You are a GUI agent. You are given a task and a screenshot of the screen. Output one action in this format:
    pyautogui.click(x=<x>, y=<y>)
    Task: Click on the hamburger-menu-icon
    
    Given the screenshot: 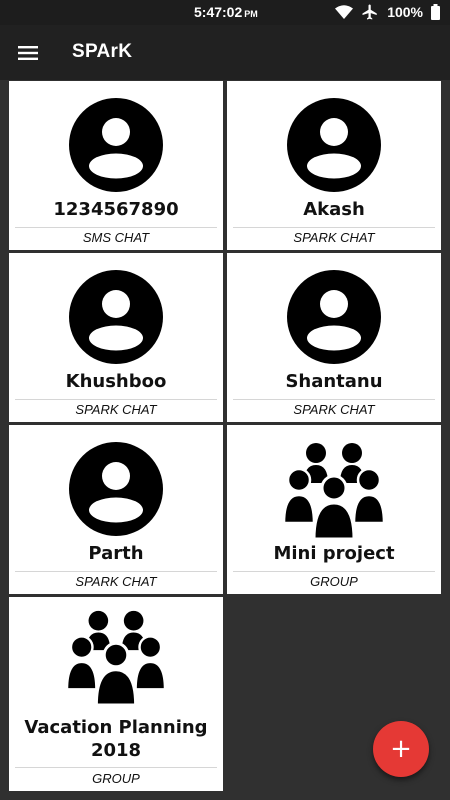 What is the action you would take?
    pyautogui.click(x=28, y=53)
    